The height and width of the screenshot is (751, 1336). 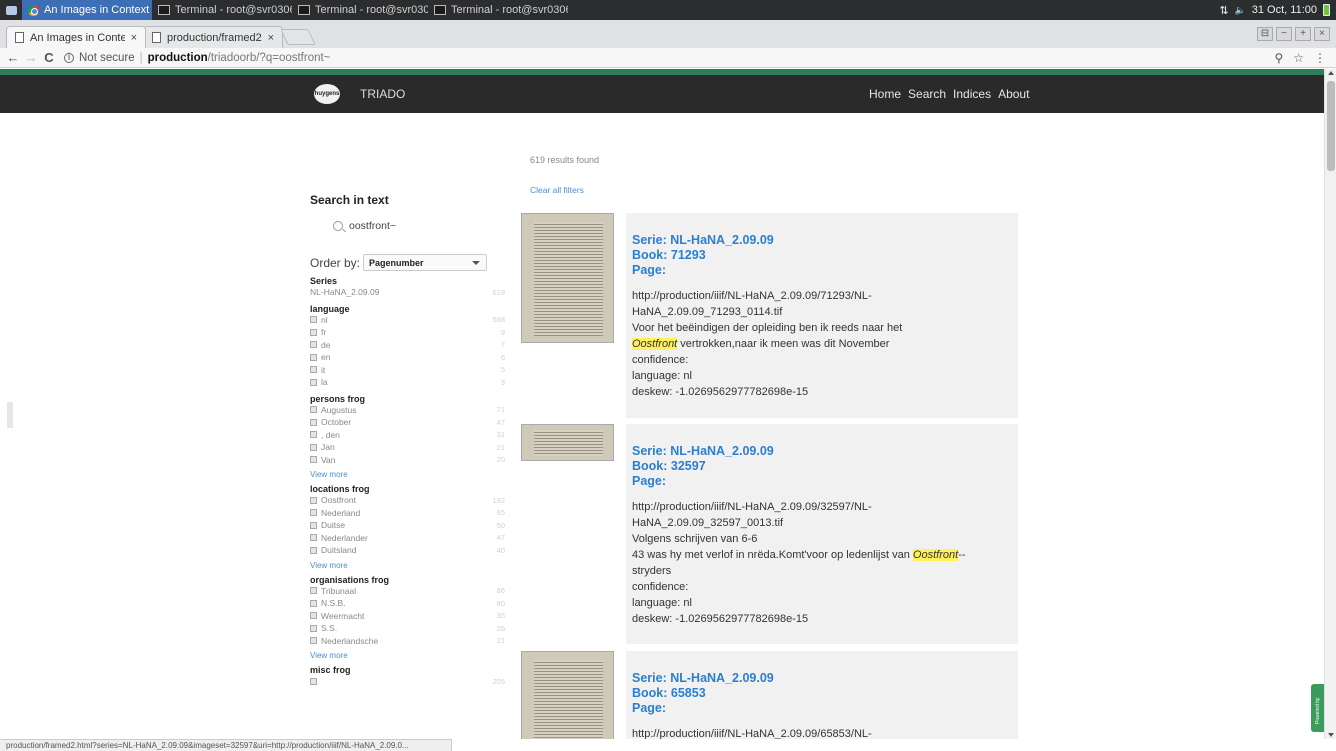 I want to click on nav-indices: Indices, so click(x=972, y=94).